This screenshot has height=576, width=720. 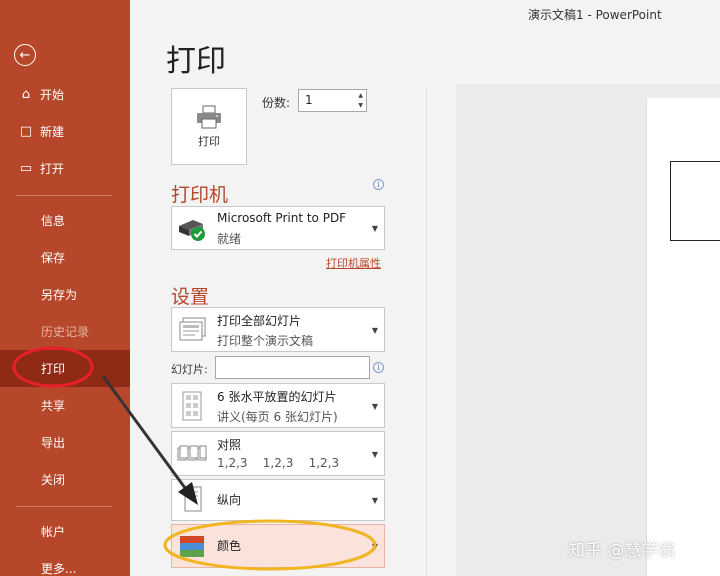 I want to click on sidebar-item-info: 信息, so click(x=65, y=220).